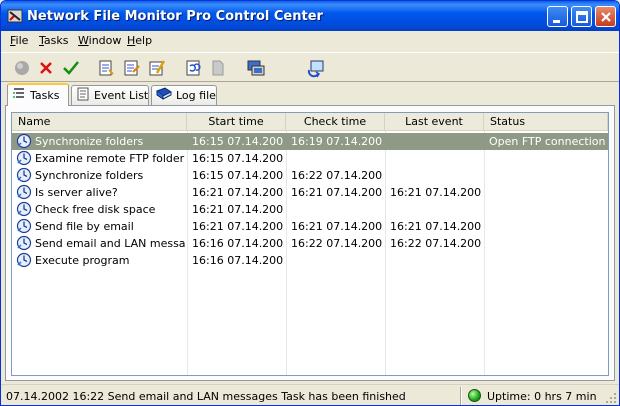  What do you see at coordinates (434, 122) in the screenshot?
I see `column-header-last-event: Last event` at bounding box center [434, 122].